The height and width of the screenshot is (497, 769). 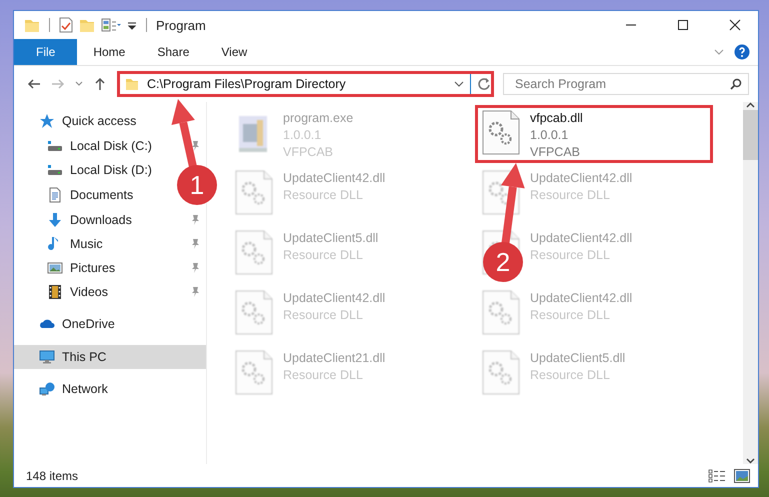 What do you see at coordinates (717, 475) in the screenshot?
I see `details-view-icon` at bounding box center [717, 475].